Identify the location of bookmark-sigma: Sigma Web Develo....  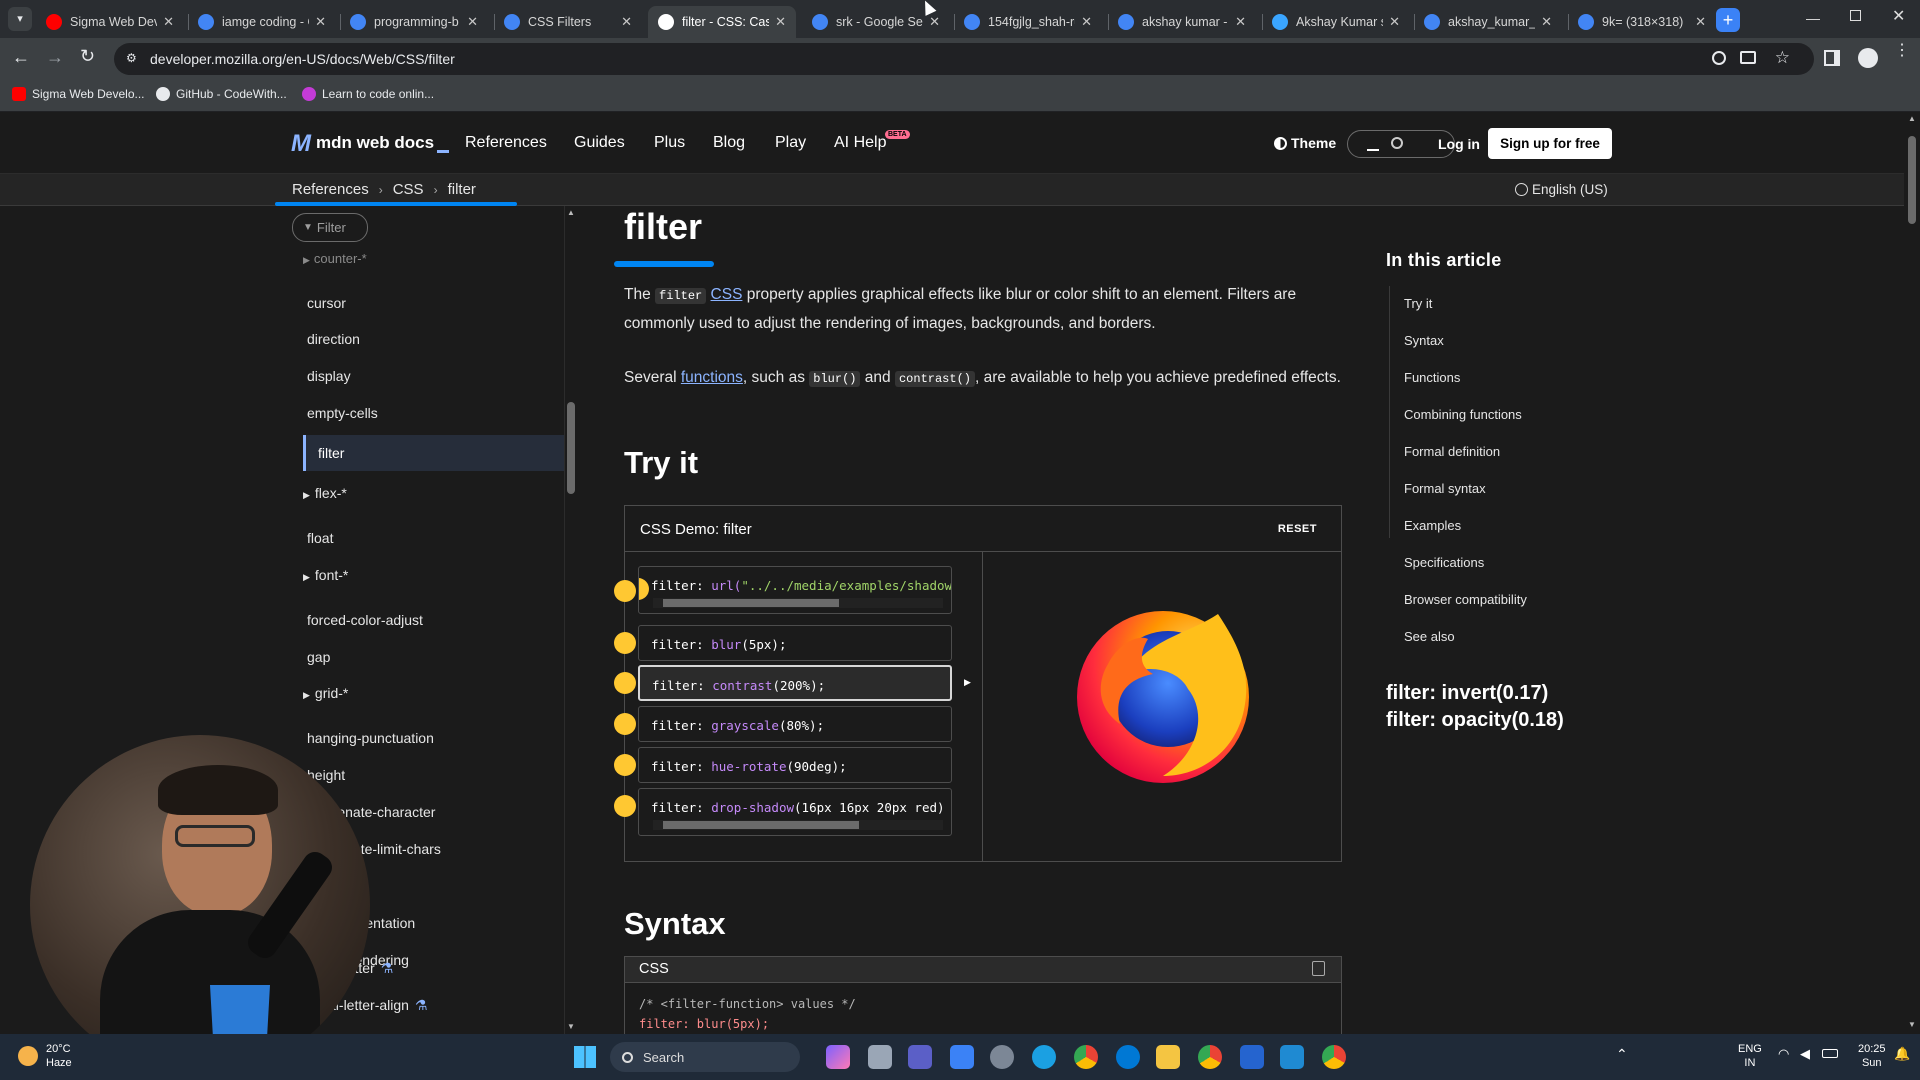
(78, 94).